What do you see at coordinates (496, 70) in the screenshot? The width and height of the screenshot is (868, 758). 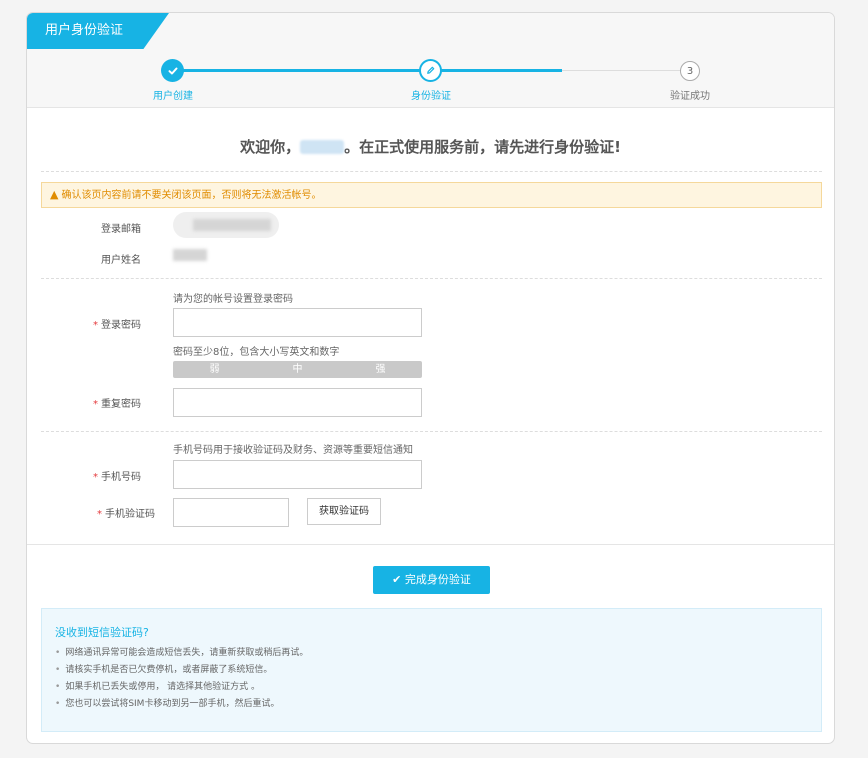 I see `step-line-current` at bounding box center [496, 70].